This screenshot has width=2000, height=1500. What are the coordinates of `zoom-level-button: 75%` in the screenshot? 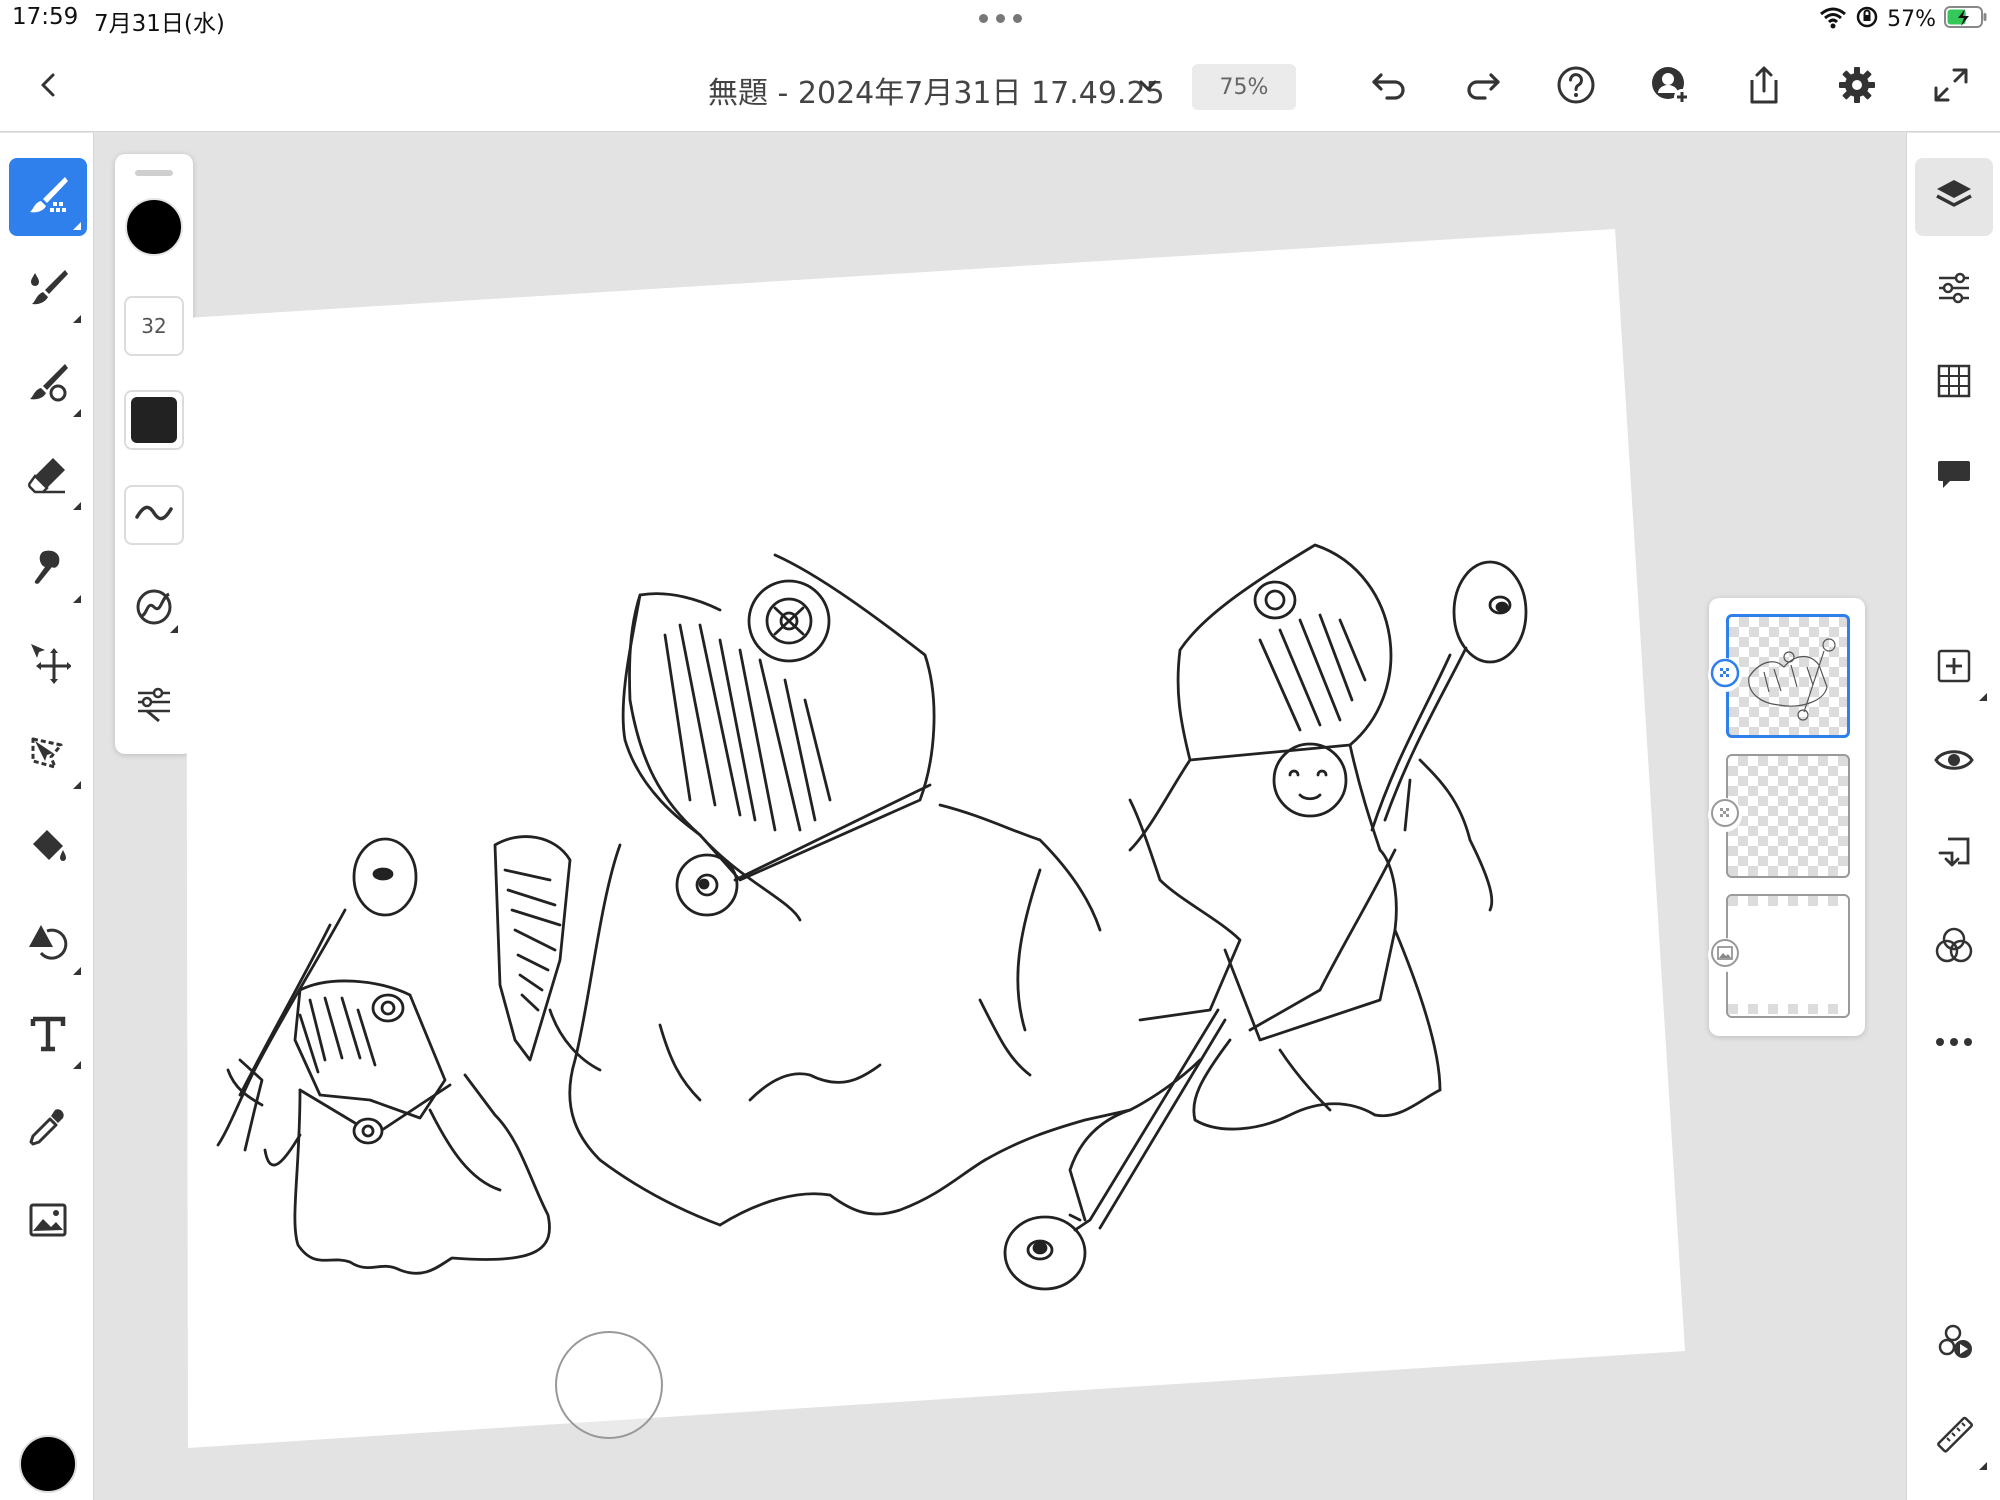 It's located at (1244, 87).